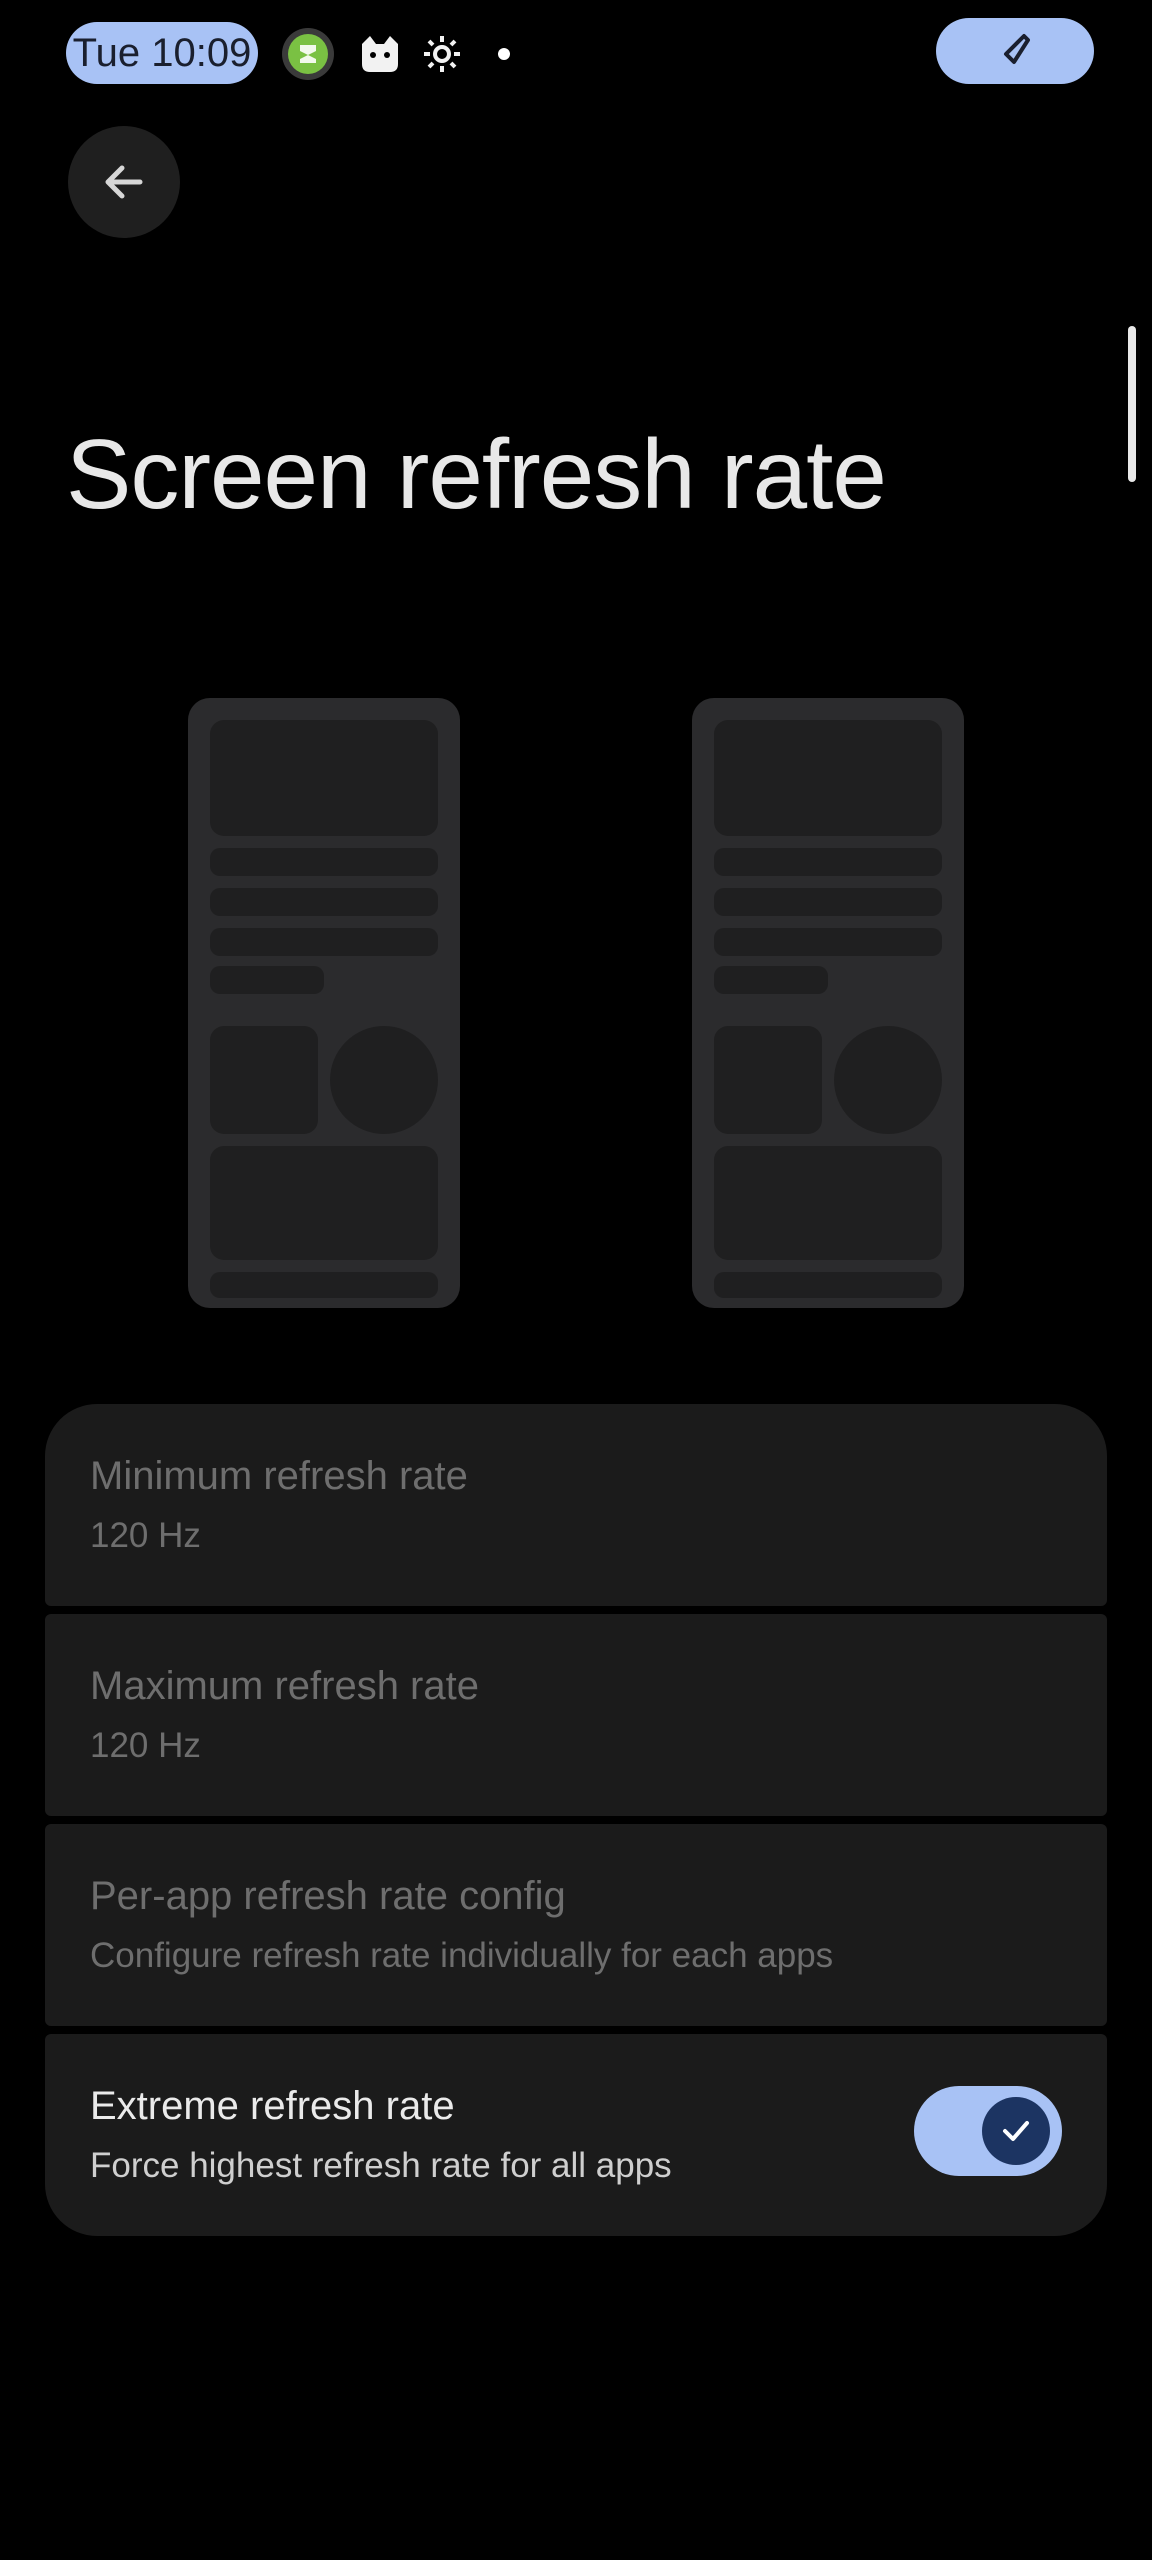 Image resolution: width=1152 pixels, height=2560 pixels. What do you see at coordinates (576, 55) in the screenshot?
I see `status-bar: Tue 10:09` at bounding box center [576, 55].